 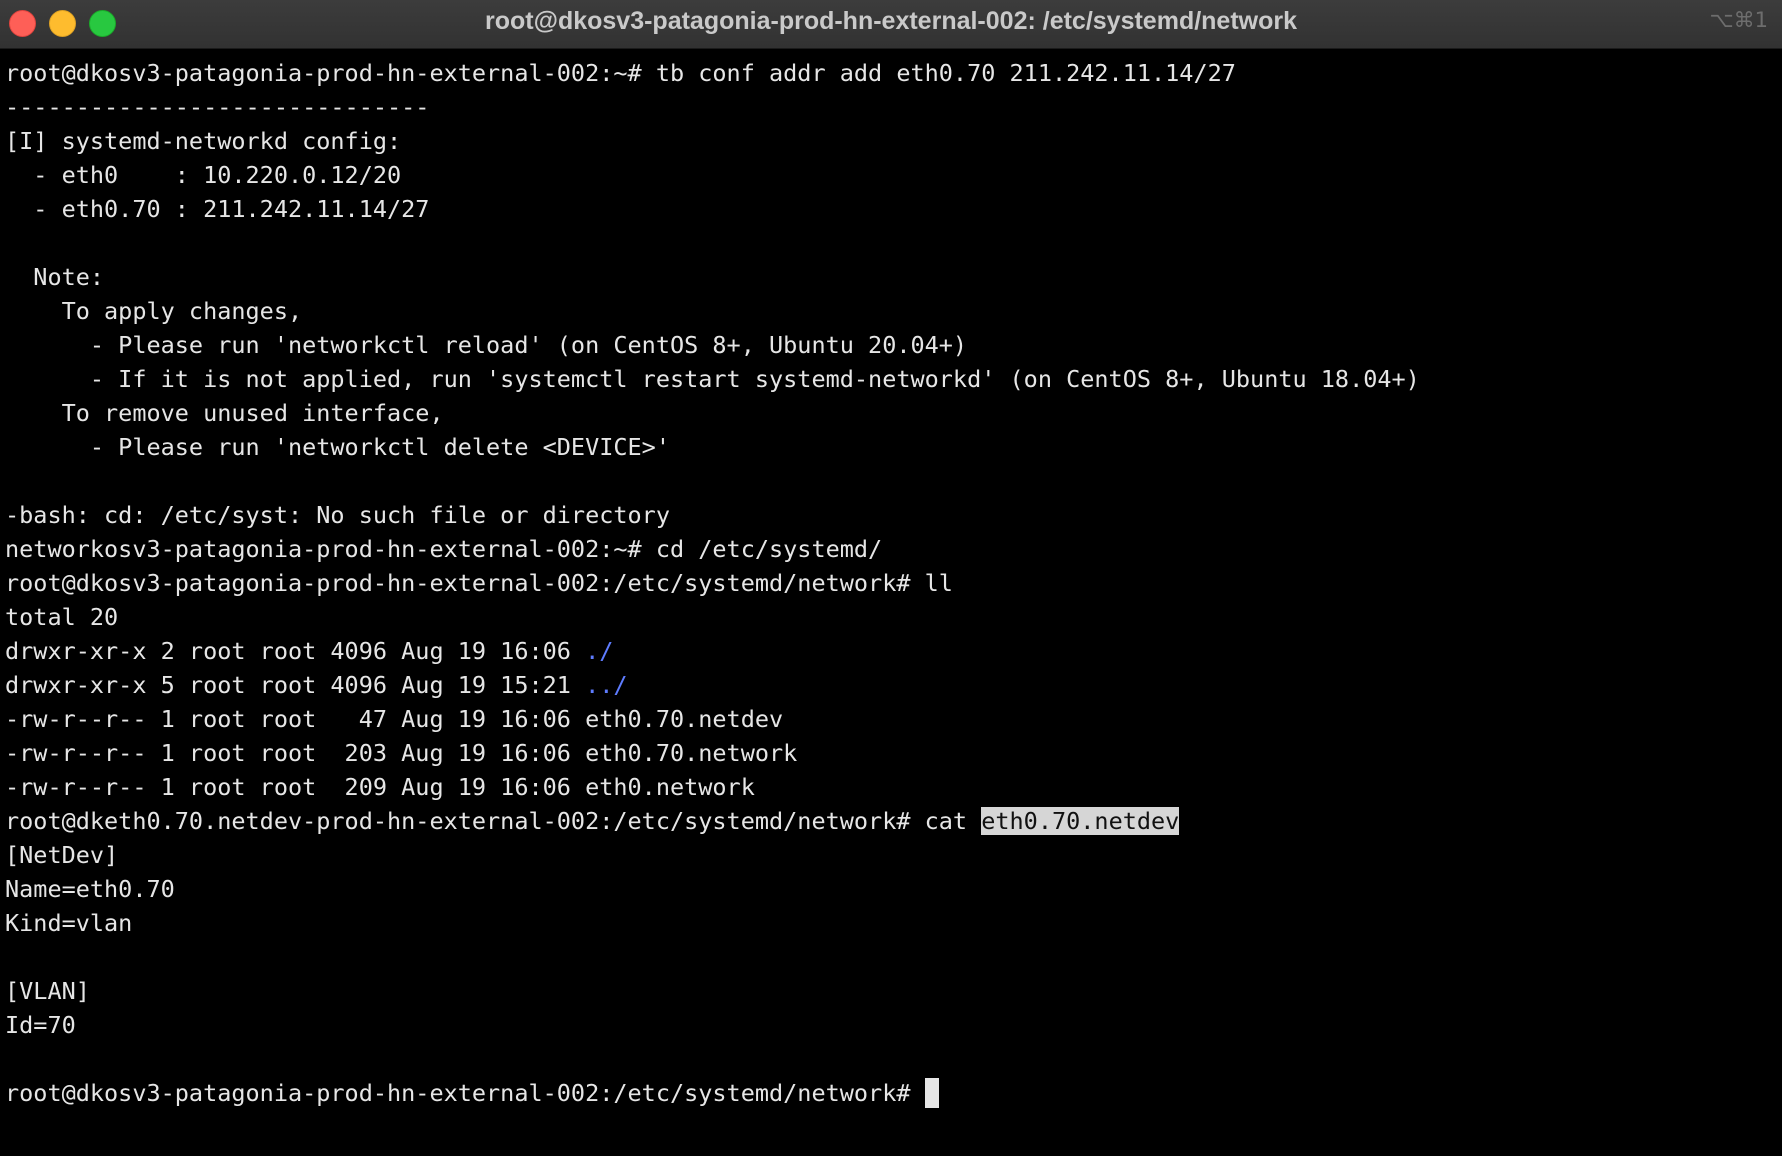 I want to click on terminal-line: [NetDev], so click(x=62, y=855).